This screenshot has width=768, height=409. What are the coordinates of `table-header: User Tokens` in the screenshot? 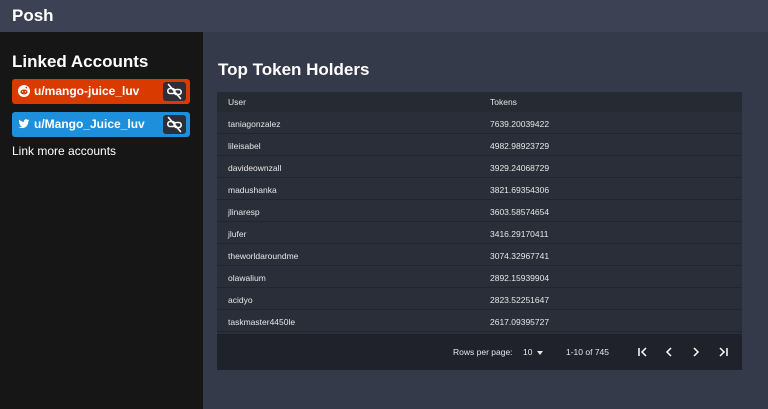 It's located at (479, 102).